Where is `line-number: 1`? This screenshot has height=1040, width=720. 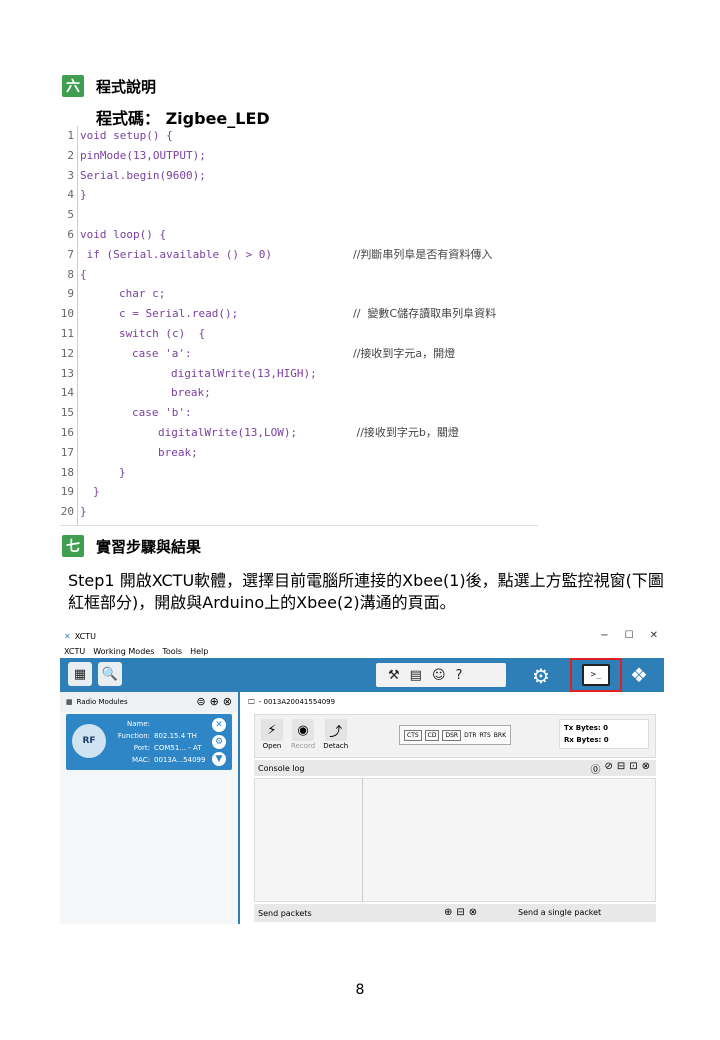
line-number: 1 is located at coordinates (70, 135).